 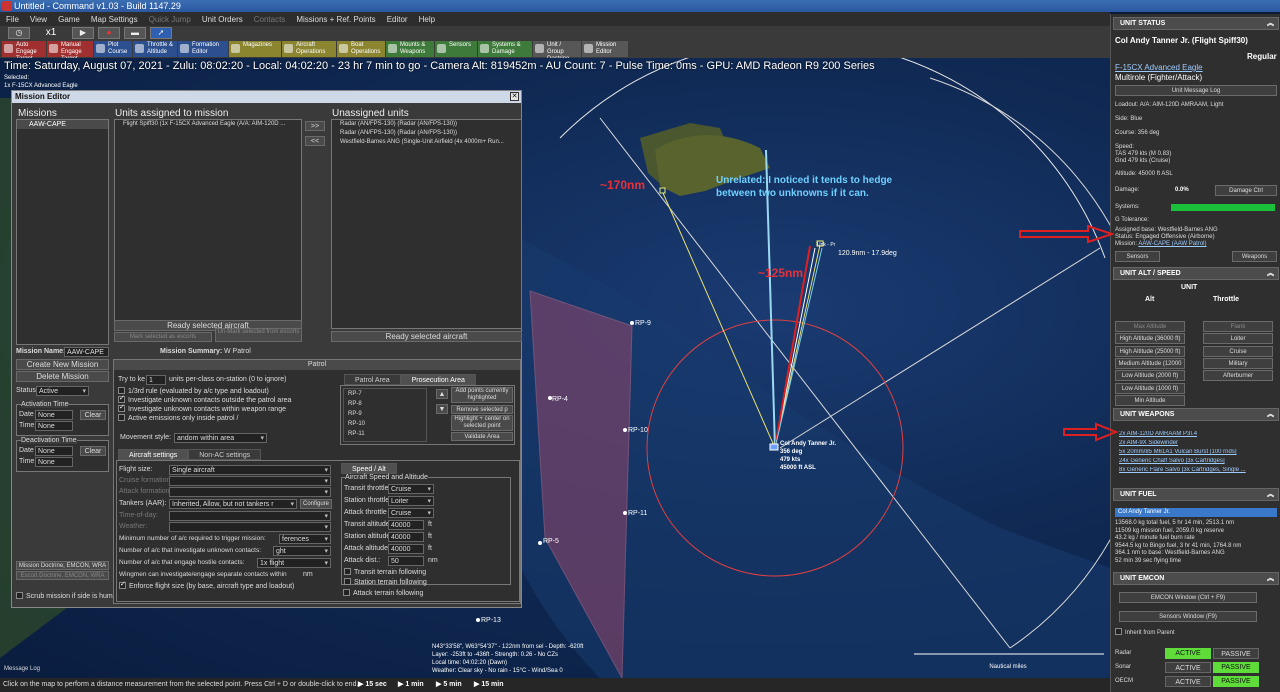 What do you see at coordinates (1150, 388) in the screenshot?
I see `altitude-button: Low Altitude (1000 ft)` at bounding box center [1150, 388].